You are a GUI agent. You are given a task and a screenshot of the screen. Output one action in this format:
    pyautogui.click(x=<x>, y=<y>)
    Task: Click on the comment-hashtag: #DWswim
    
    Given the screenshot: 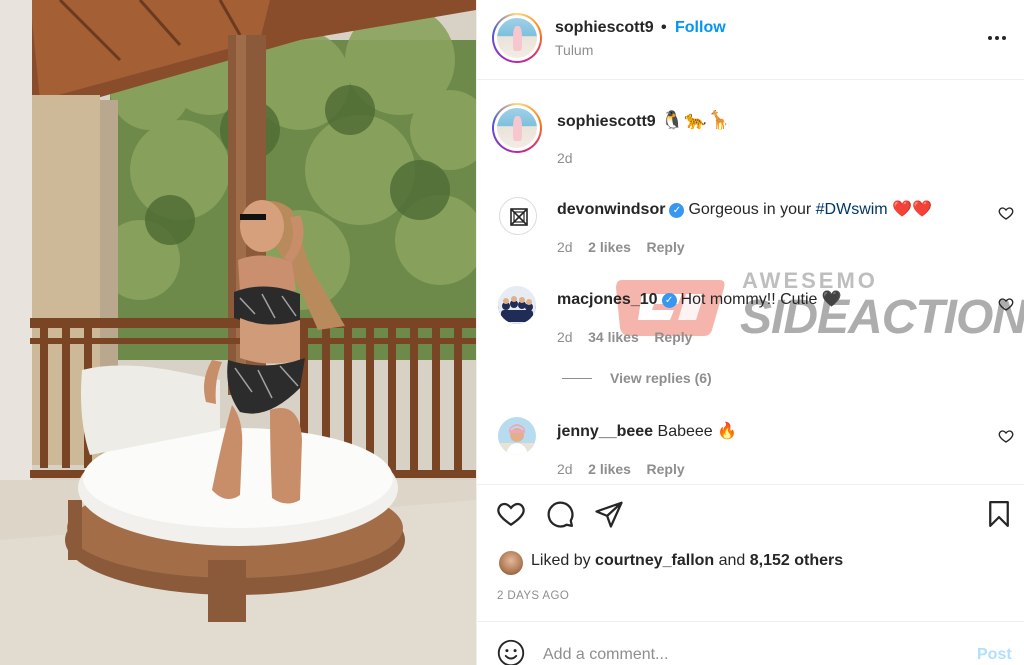 What is the action you would take?
    pyautogui.click(x=852, y=209)
    